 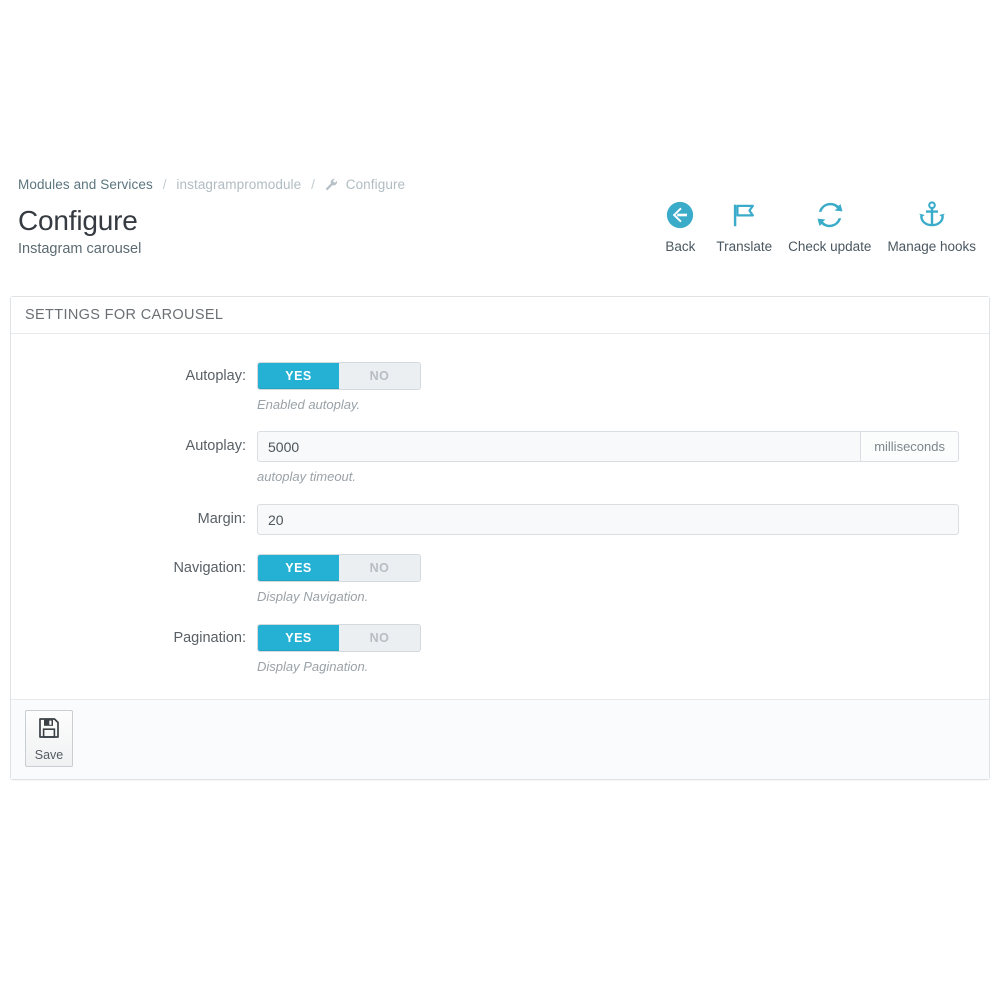 I want to click on autoplay-timeout-input, so click(x=559, y=446).